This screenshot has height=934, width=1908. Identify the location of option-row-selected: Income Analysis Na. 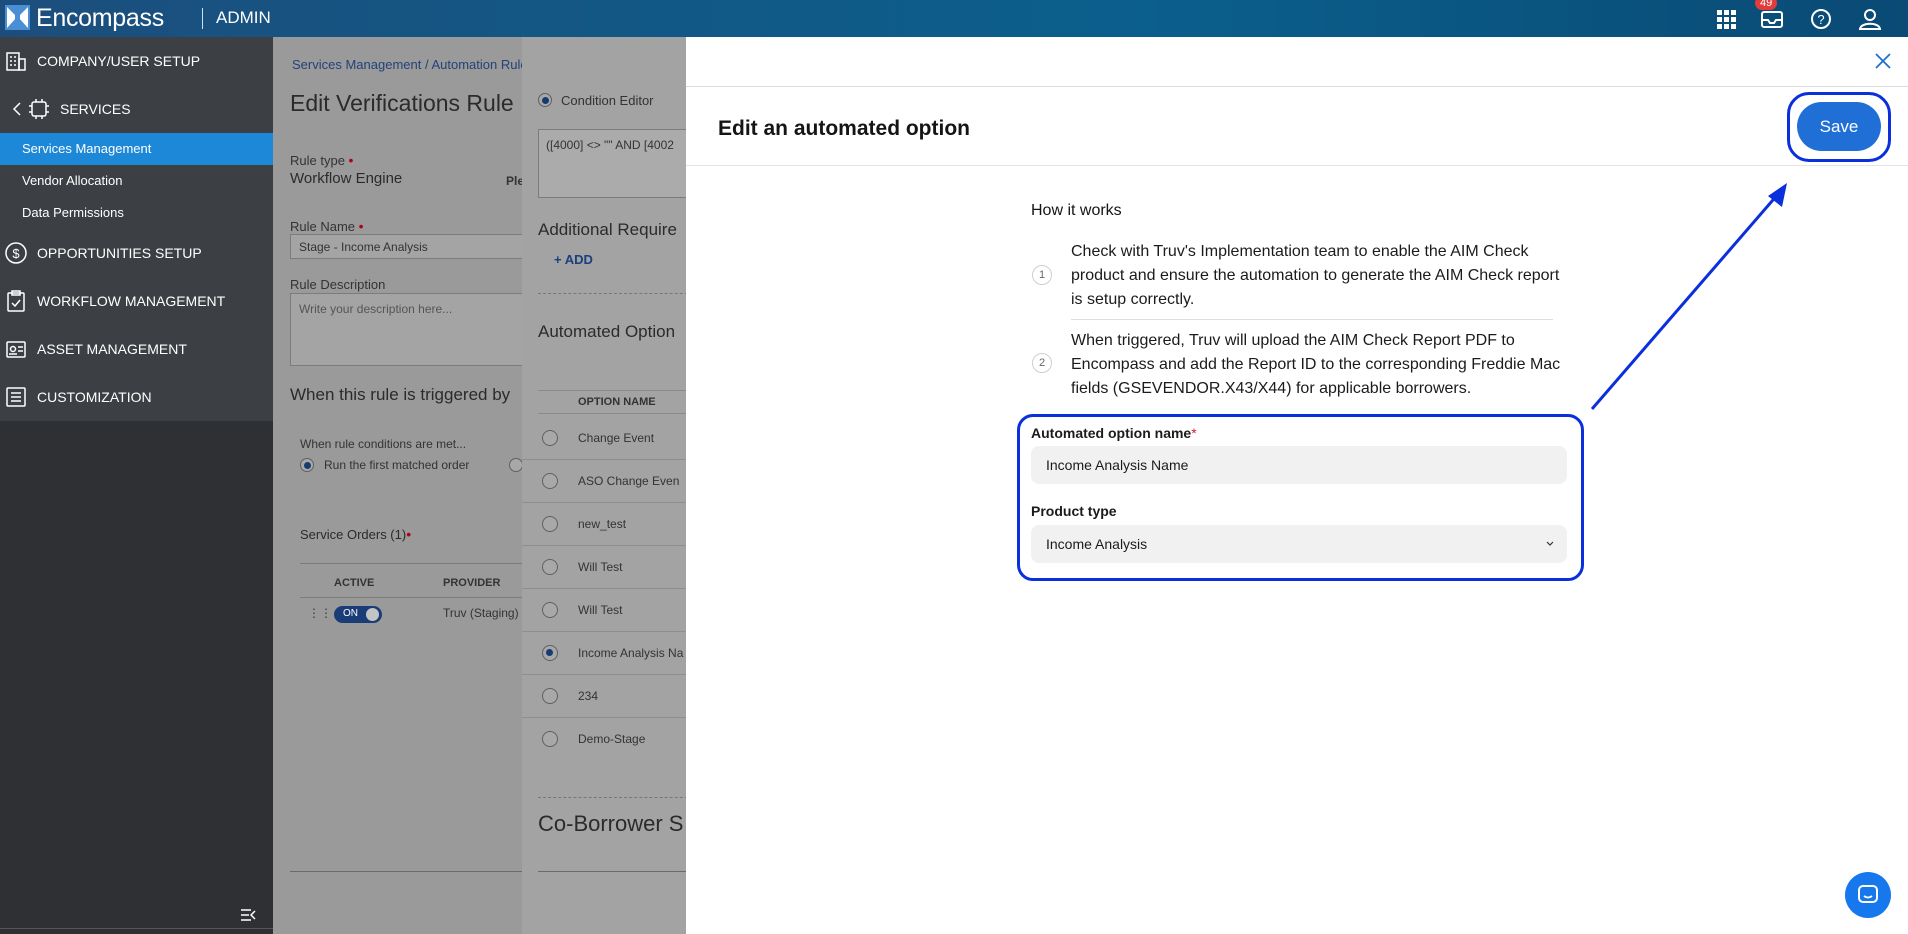
(604, 653).